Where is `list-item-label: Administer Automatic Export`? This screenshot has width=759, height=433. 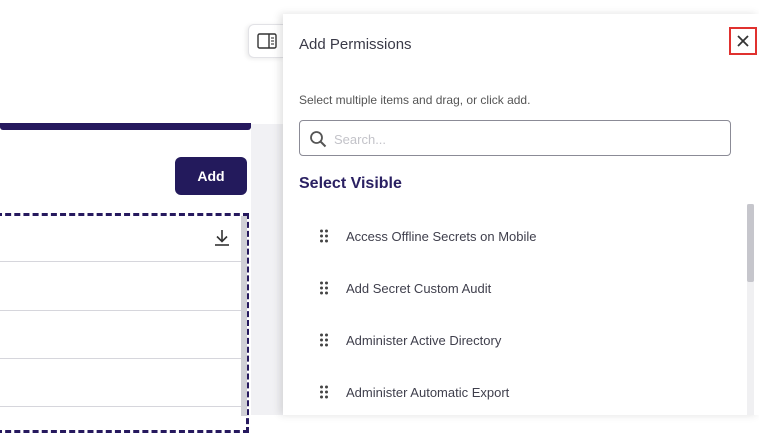 list-item-label: Administer Automatic Export is located at coordinates (428, 392).